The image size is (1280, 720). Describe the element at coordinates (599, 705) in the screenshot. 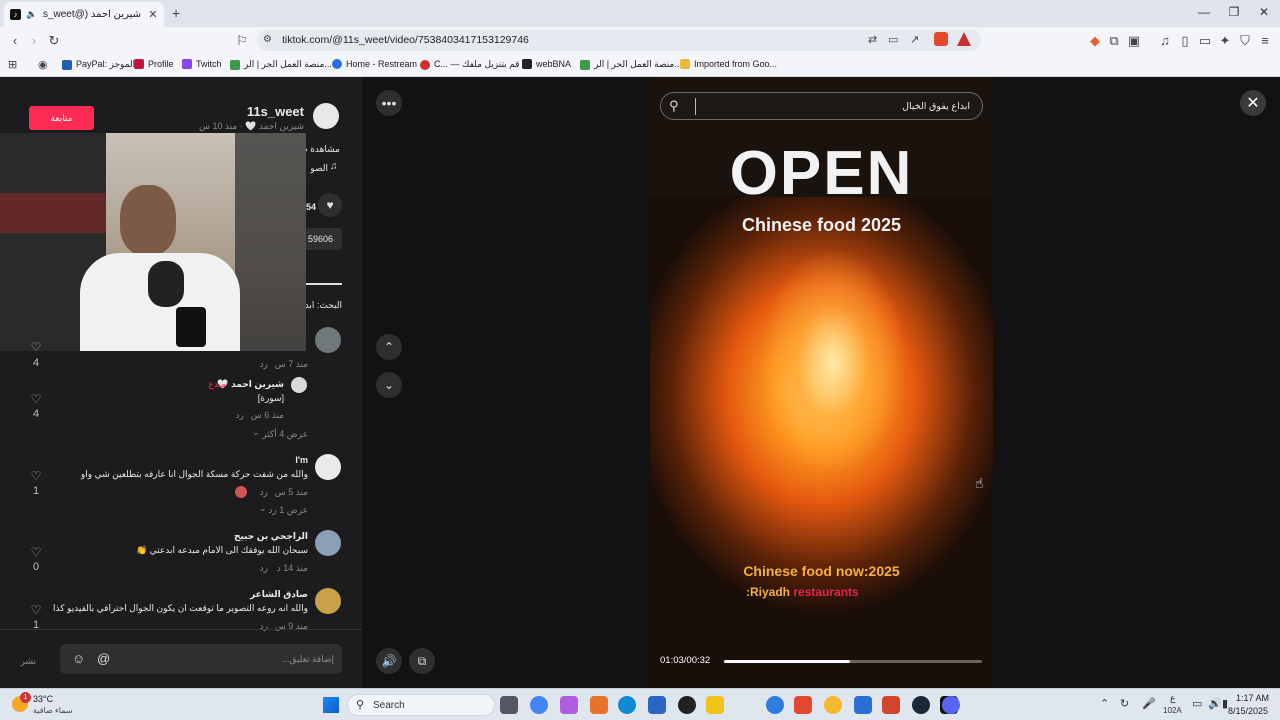

I see `app-icon` at that location.